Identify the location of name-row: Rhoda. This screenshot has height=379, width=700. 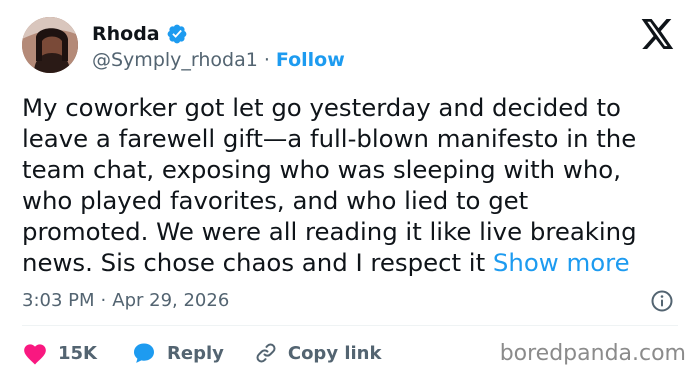
(140, 34).